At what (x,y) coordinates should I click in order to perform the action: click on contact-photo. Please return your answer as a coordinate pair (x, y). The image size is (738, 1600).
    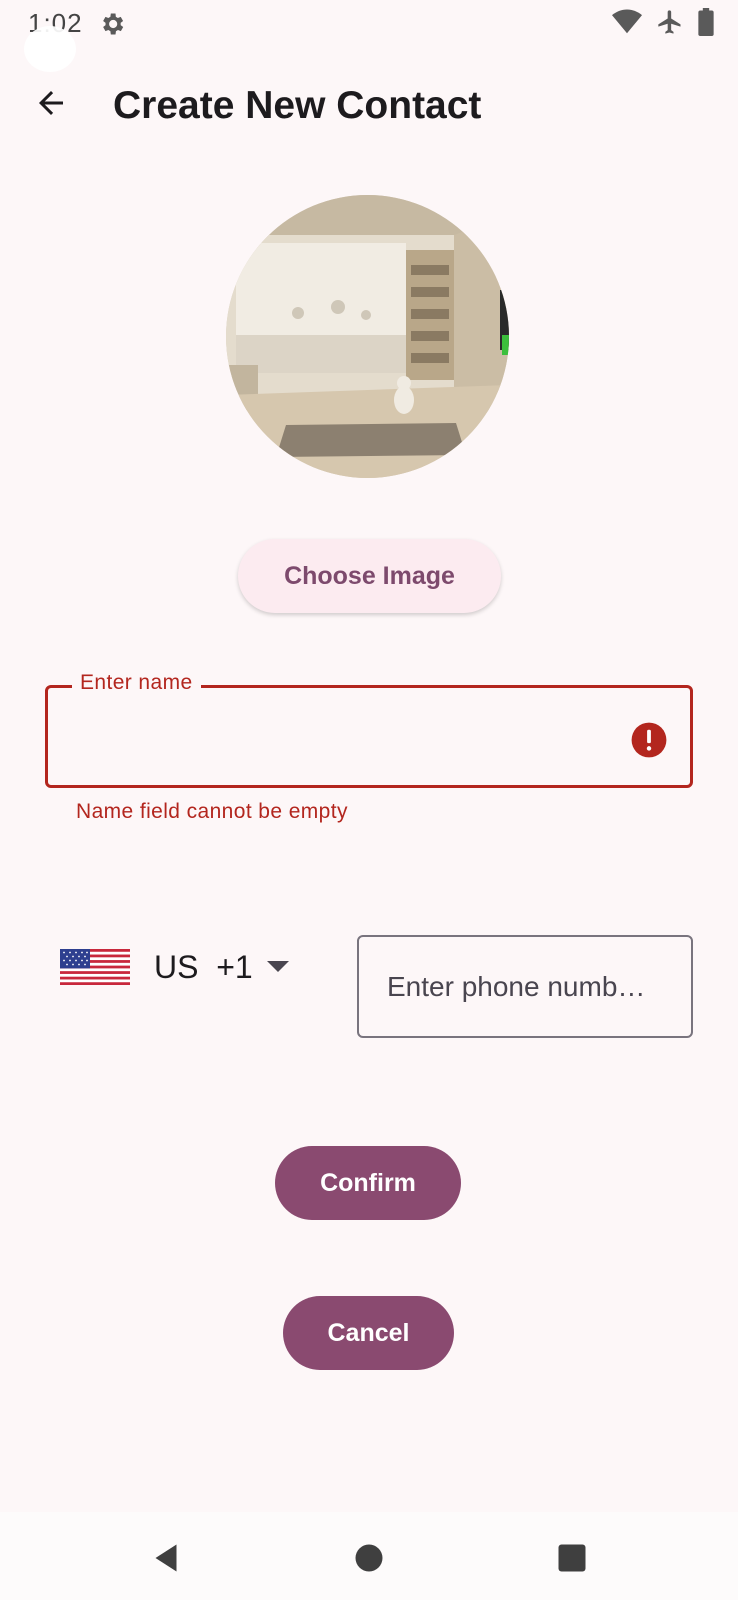
    Looking at the image, I should click on (367, 336).